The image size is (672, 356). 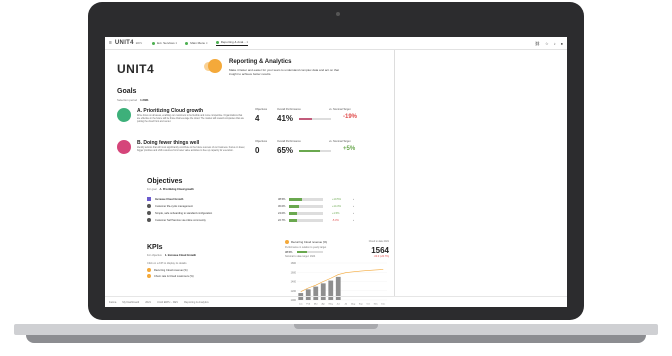 I want to click on objectives-for-goal: For goal A. Prioritizing Cloud growth, so click(x=170, y=189).